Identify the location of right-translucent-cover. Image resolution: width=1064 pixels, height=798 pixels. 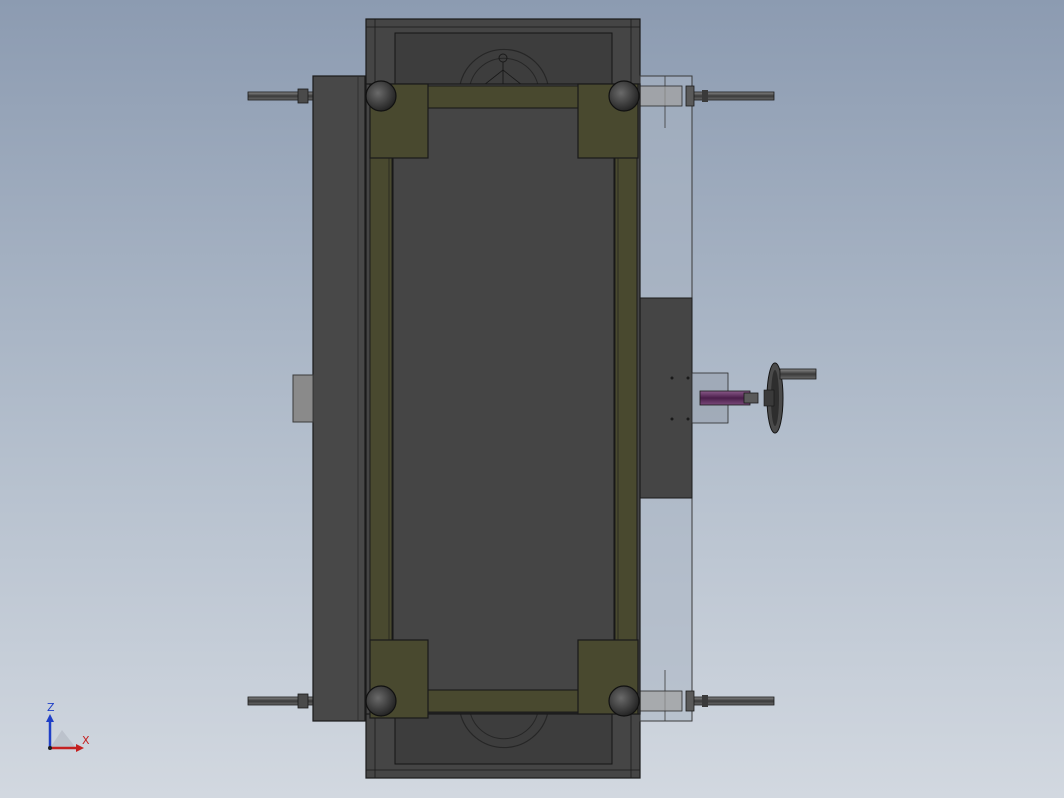
(666, 398).